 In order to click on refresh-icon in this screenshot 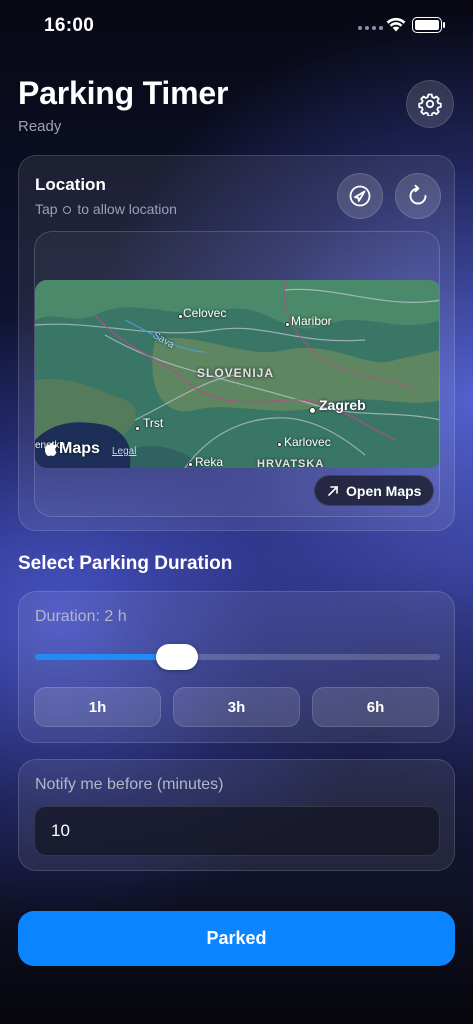, I will do `click(418, 194)`.